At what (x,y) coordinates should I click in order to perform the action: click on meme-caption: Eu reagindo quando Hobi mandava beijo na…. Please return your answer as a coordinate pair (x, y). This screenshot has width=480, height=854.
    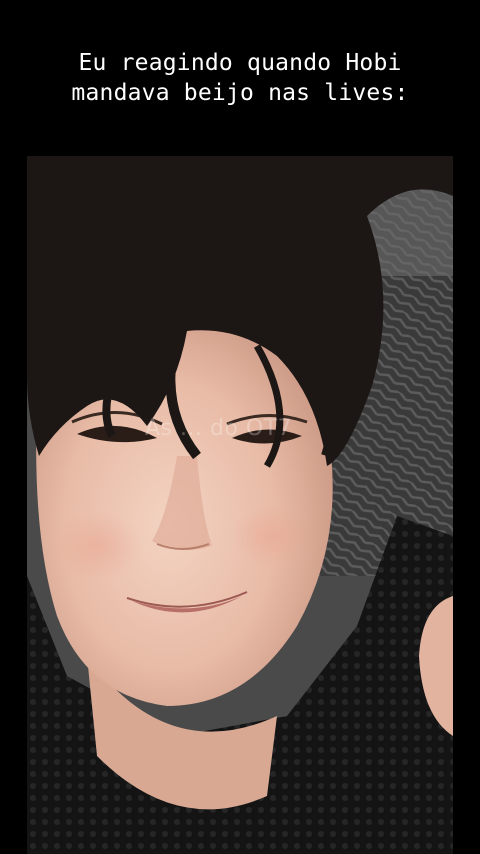
    Looking at the image, I should click on (240, 78).